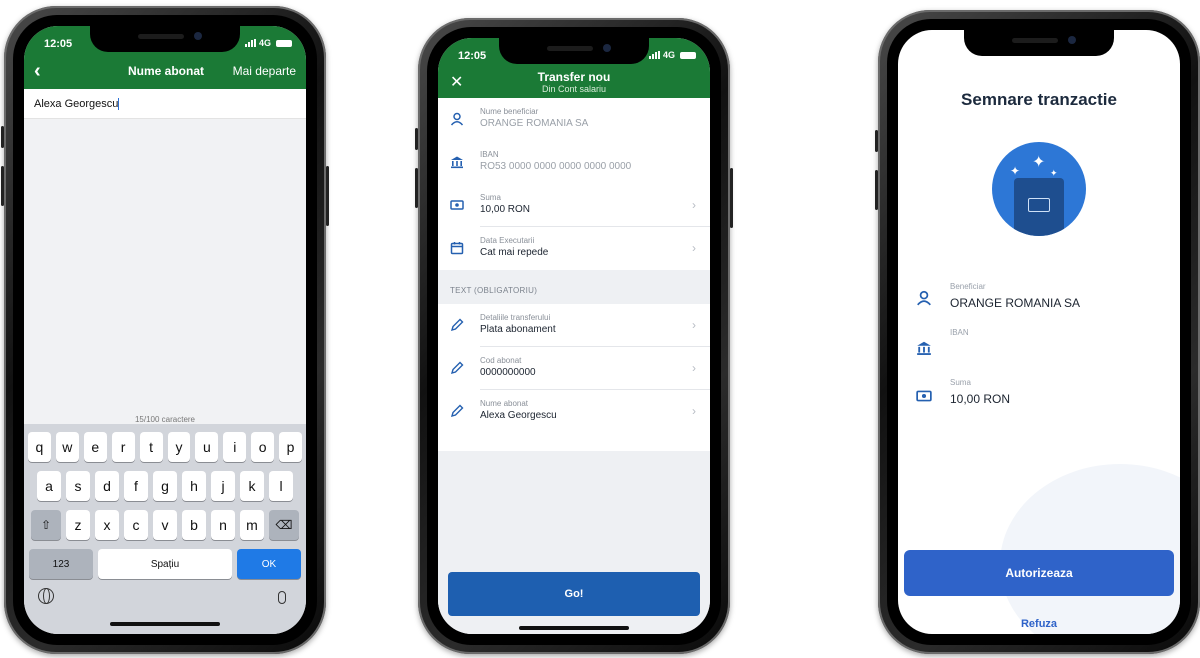  I want to click on shift-key: ⇧, so click(46, 525).